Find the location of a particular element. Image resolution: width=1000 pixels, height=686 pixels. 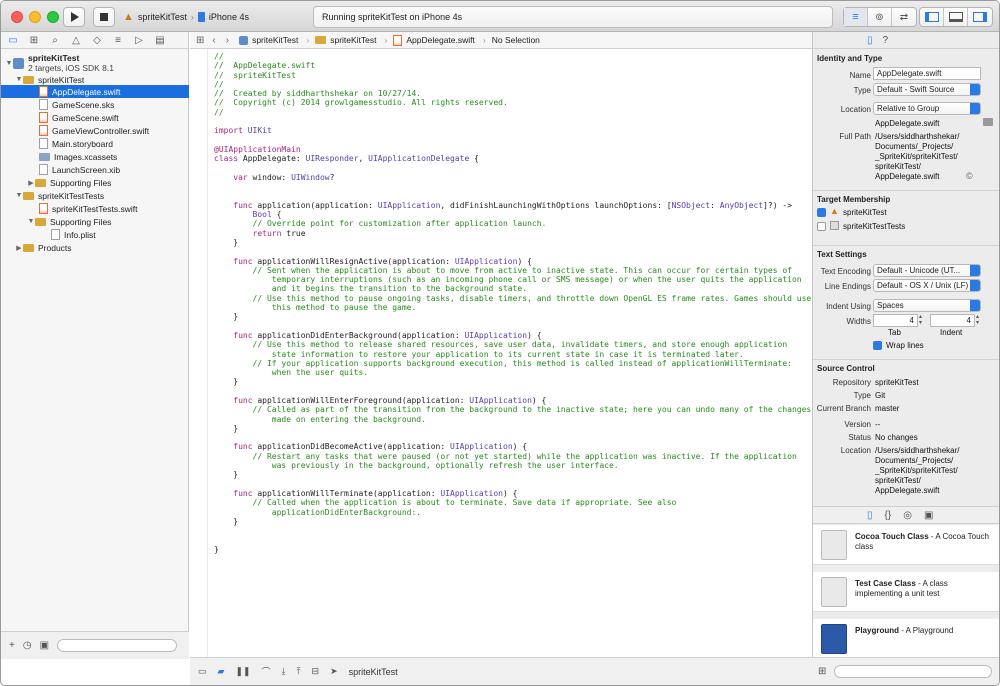

tree-file: GameScene.swift is located at coordinates (95, 117).